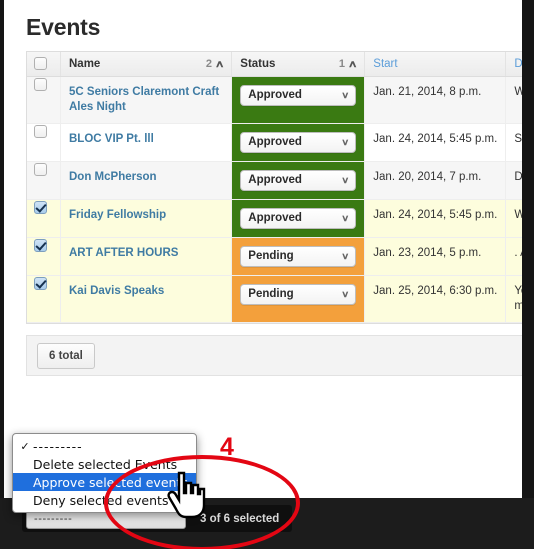 The height and width of the screenshot is (549, 534). Describe the element at coordinates (123, 253) in the screenshot. I see `event-name-link: ART AFTER HOURS` at that location.